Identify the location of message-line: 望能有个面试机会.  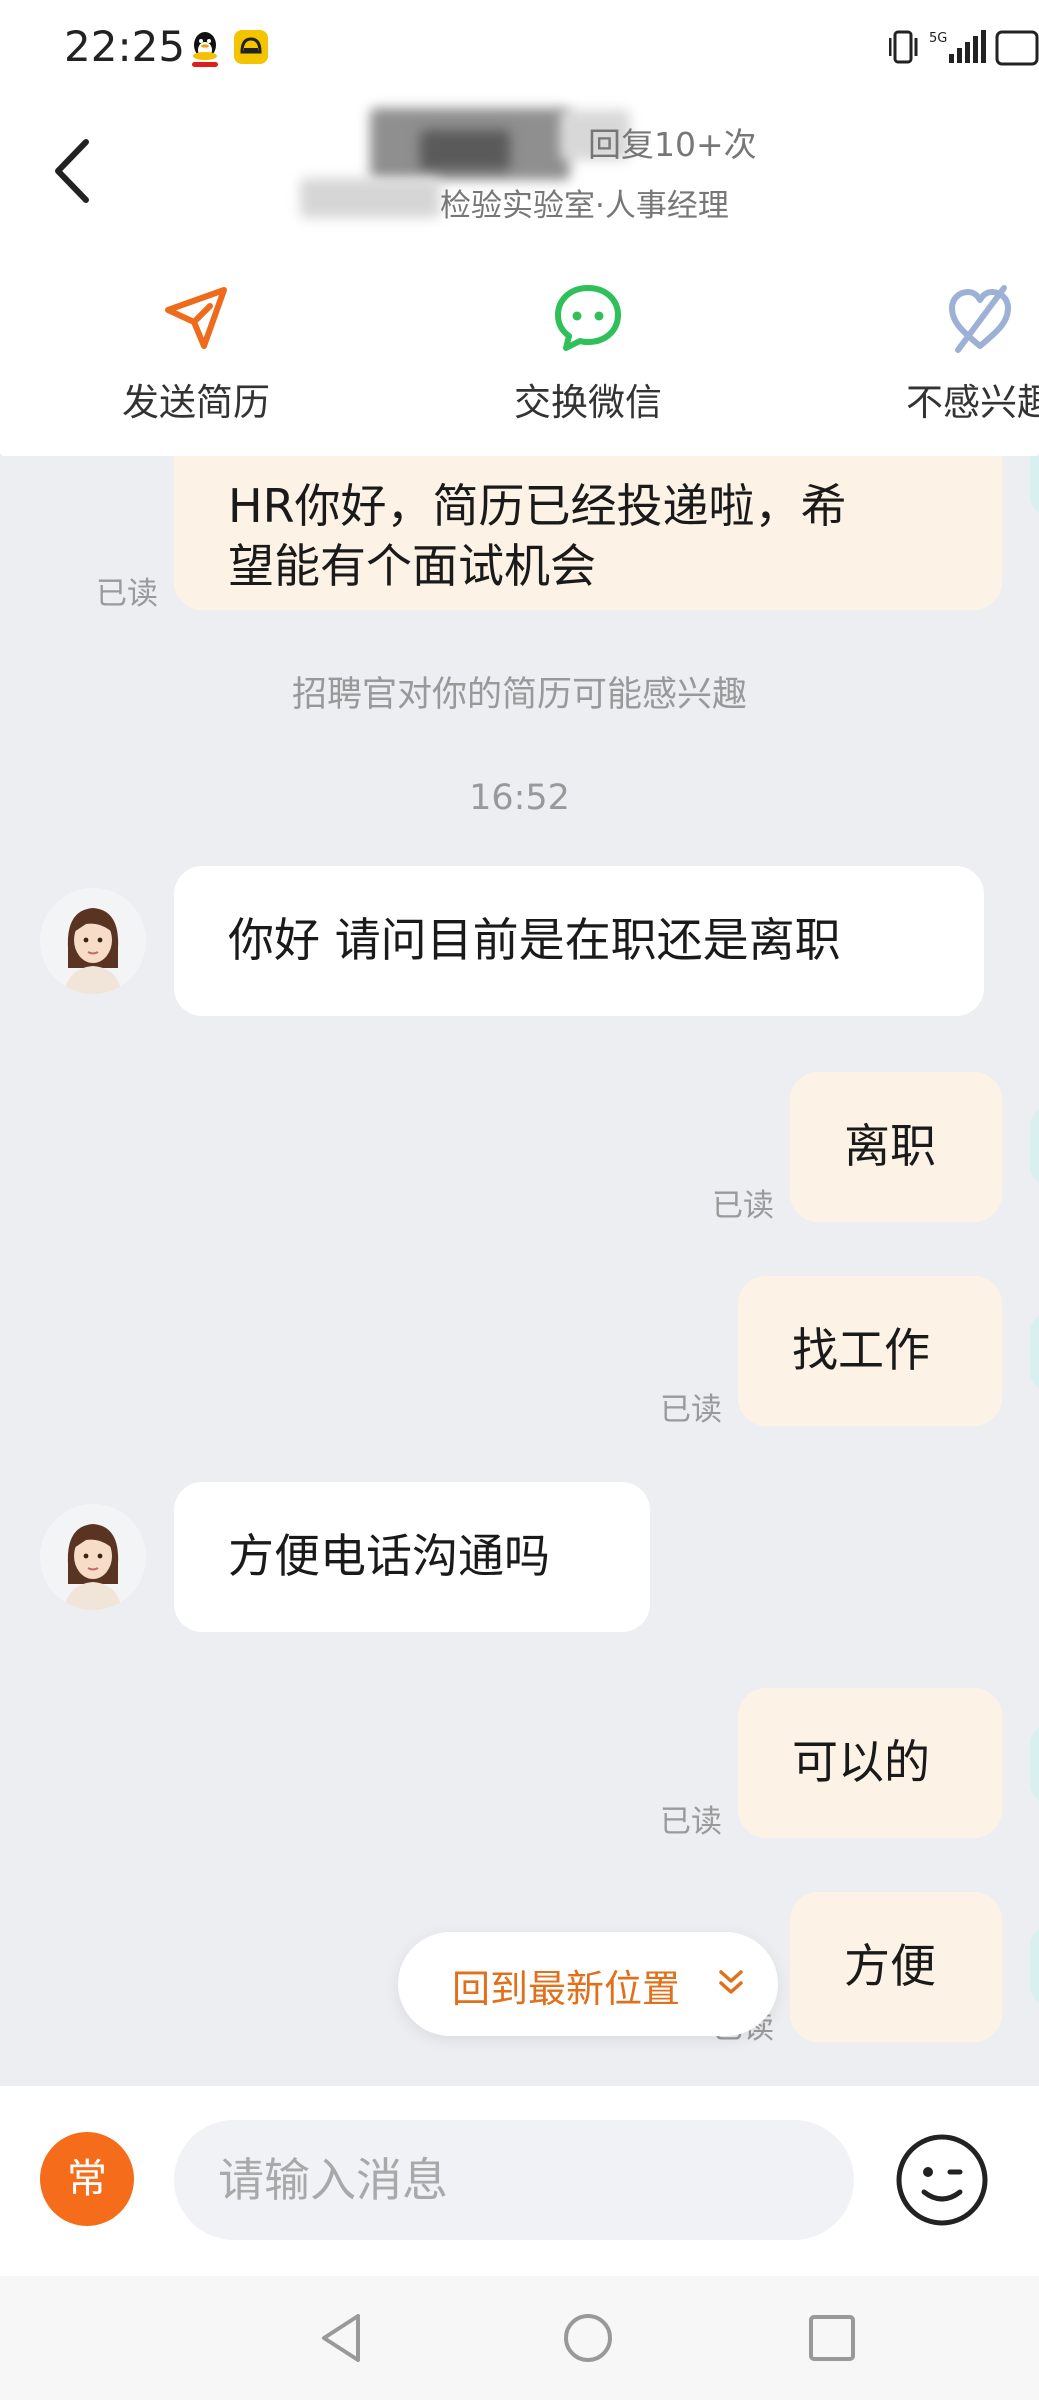
(412, 566).